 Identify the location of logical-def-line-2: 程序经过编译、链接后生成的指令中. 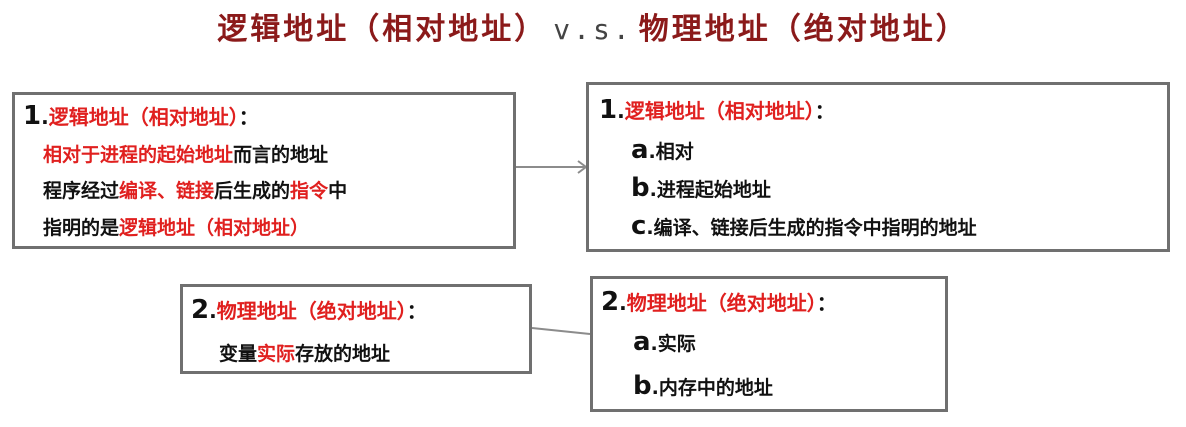
(195, 189).